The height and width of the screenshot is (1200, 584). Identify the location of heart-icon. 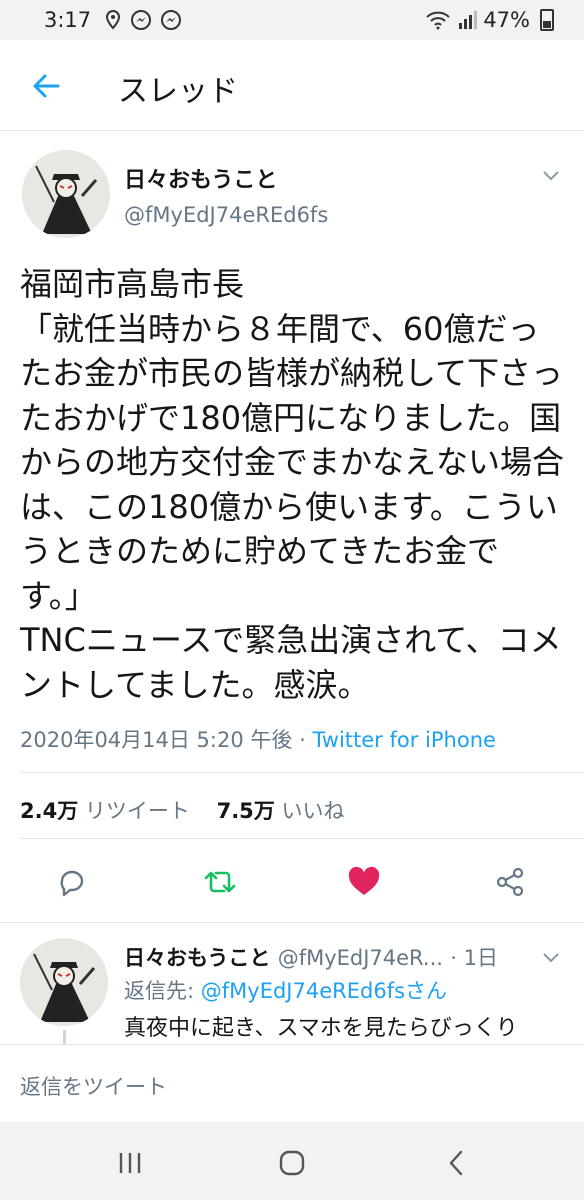
(364, 880).